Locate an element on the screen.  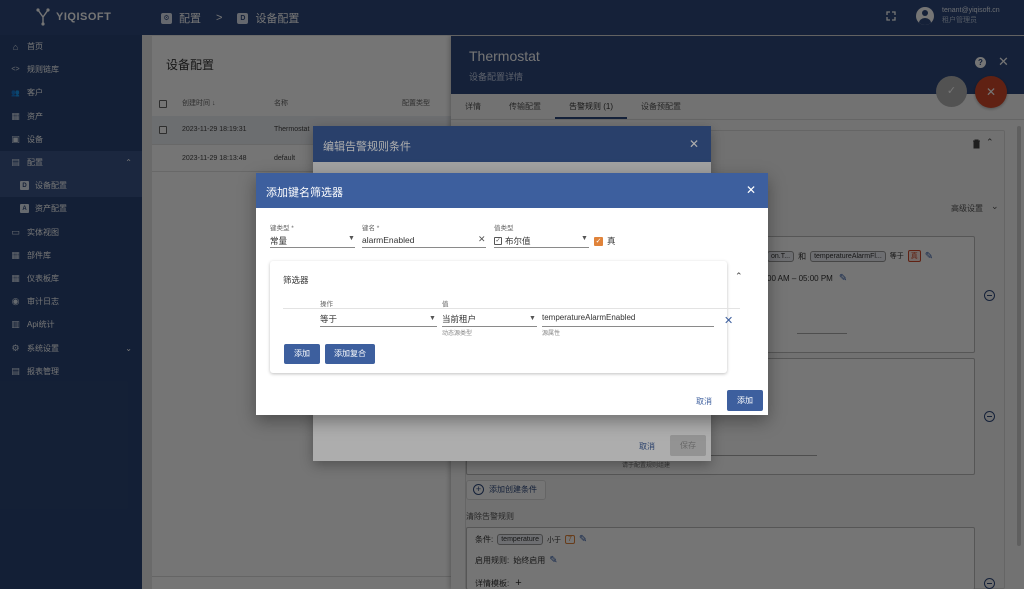
source-attribute-input: temperatureAlarmEnabled is located at coordinates (628, 319).